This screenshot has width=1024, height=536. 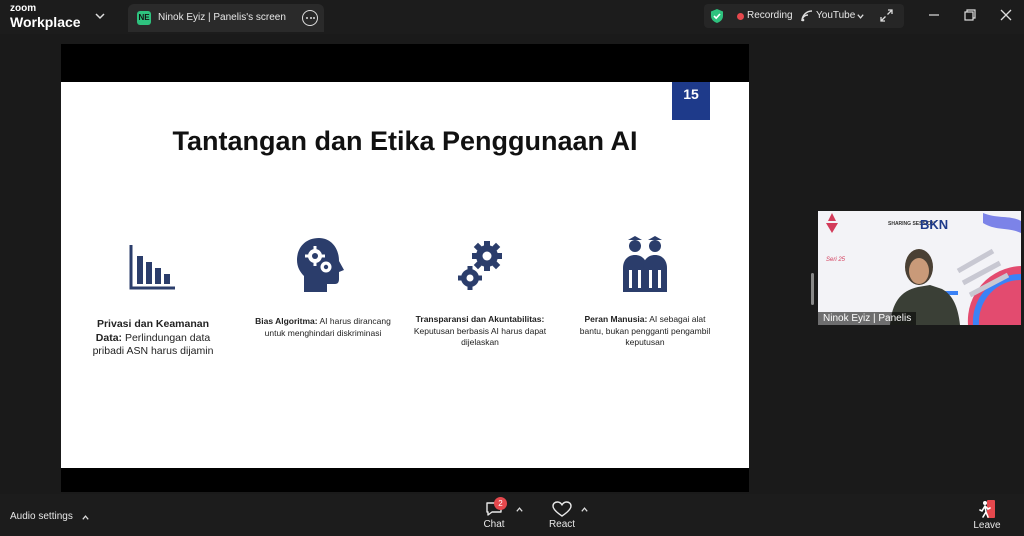 I want to click on slide-page-number: 15, so click(x=691, y=101).